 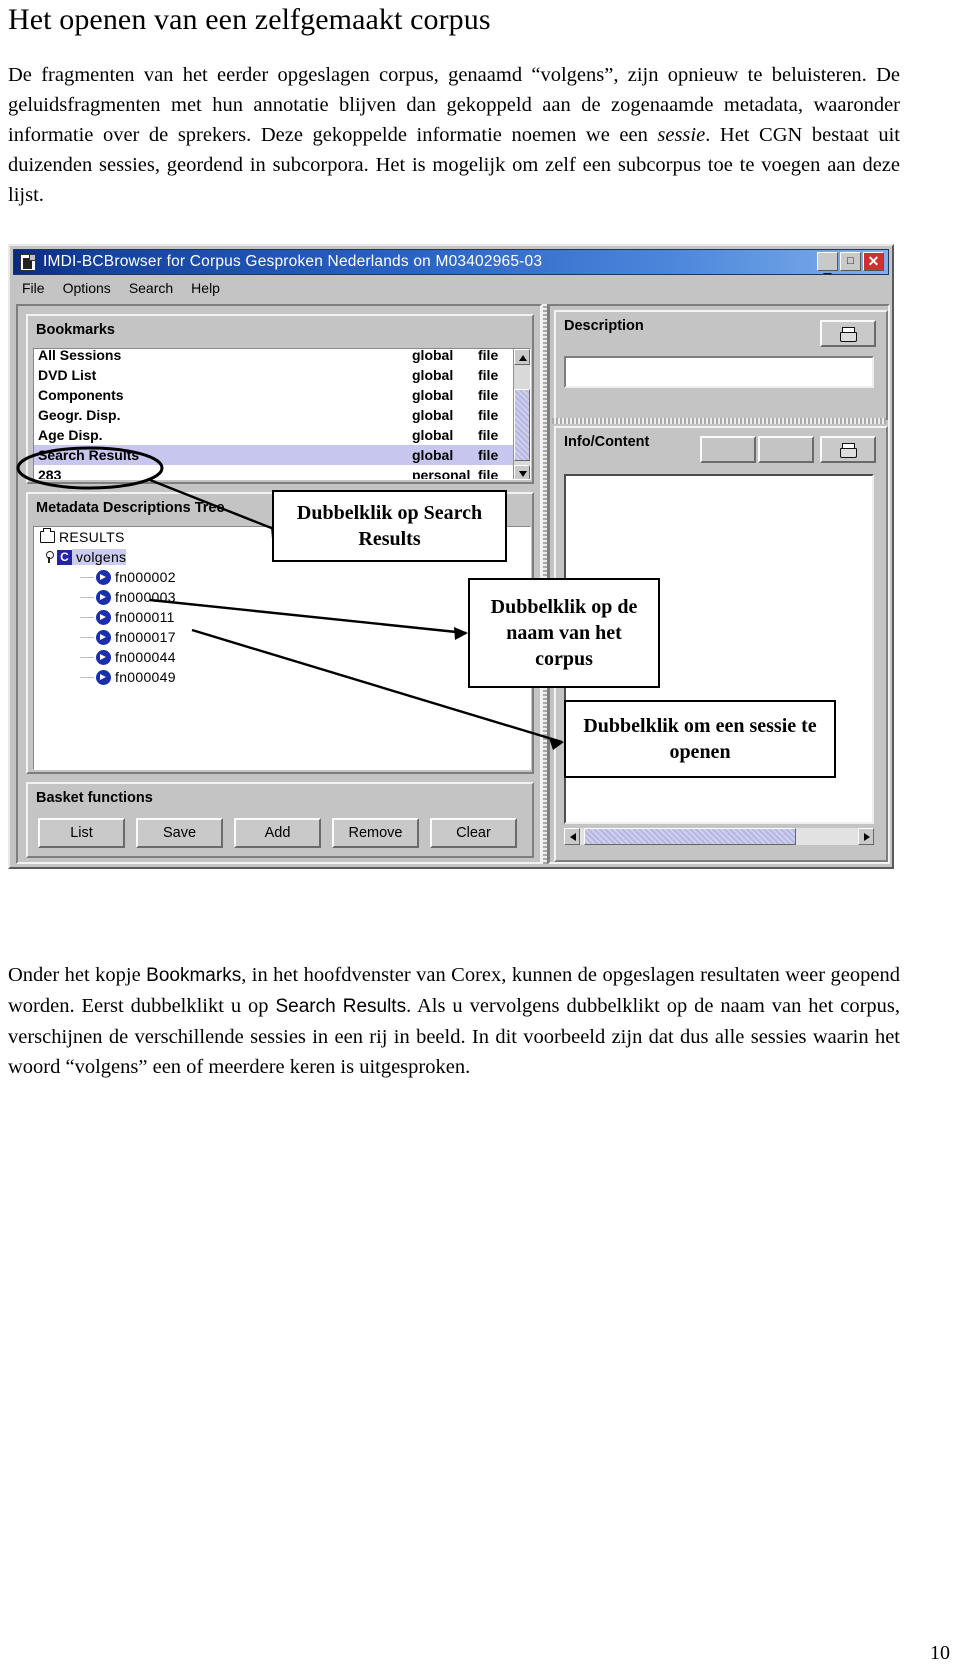 I want to click on tree-node-label: fn000017, so click(x=145, y=637).